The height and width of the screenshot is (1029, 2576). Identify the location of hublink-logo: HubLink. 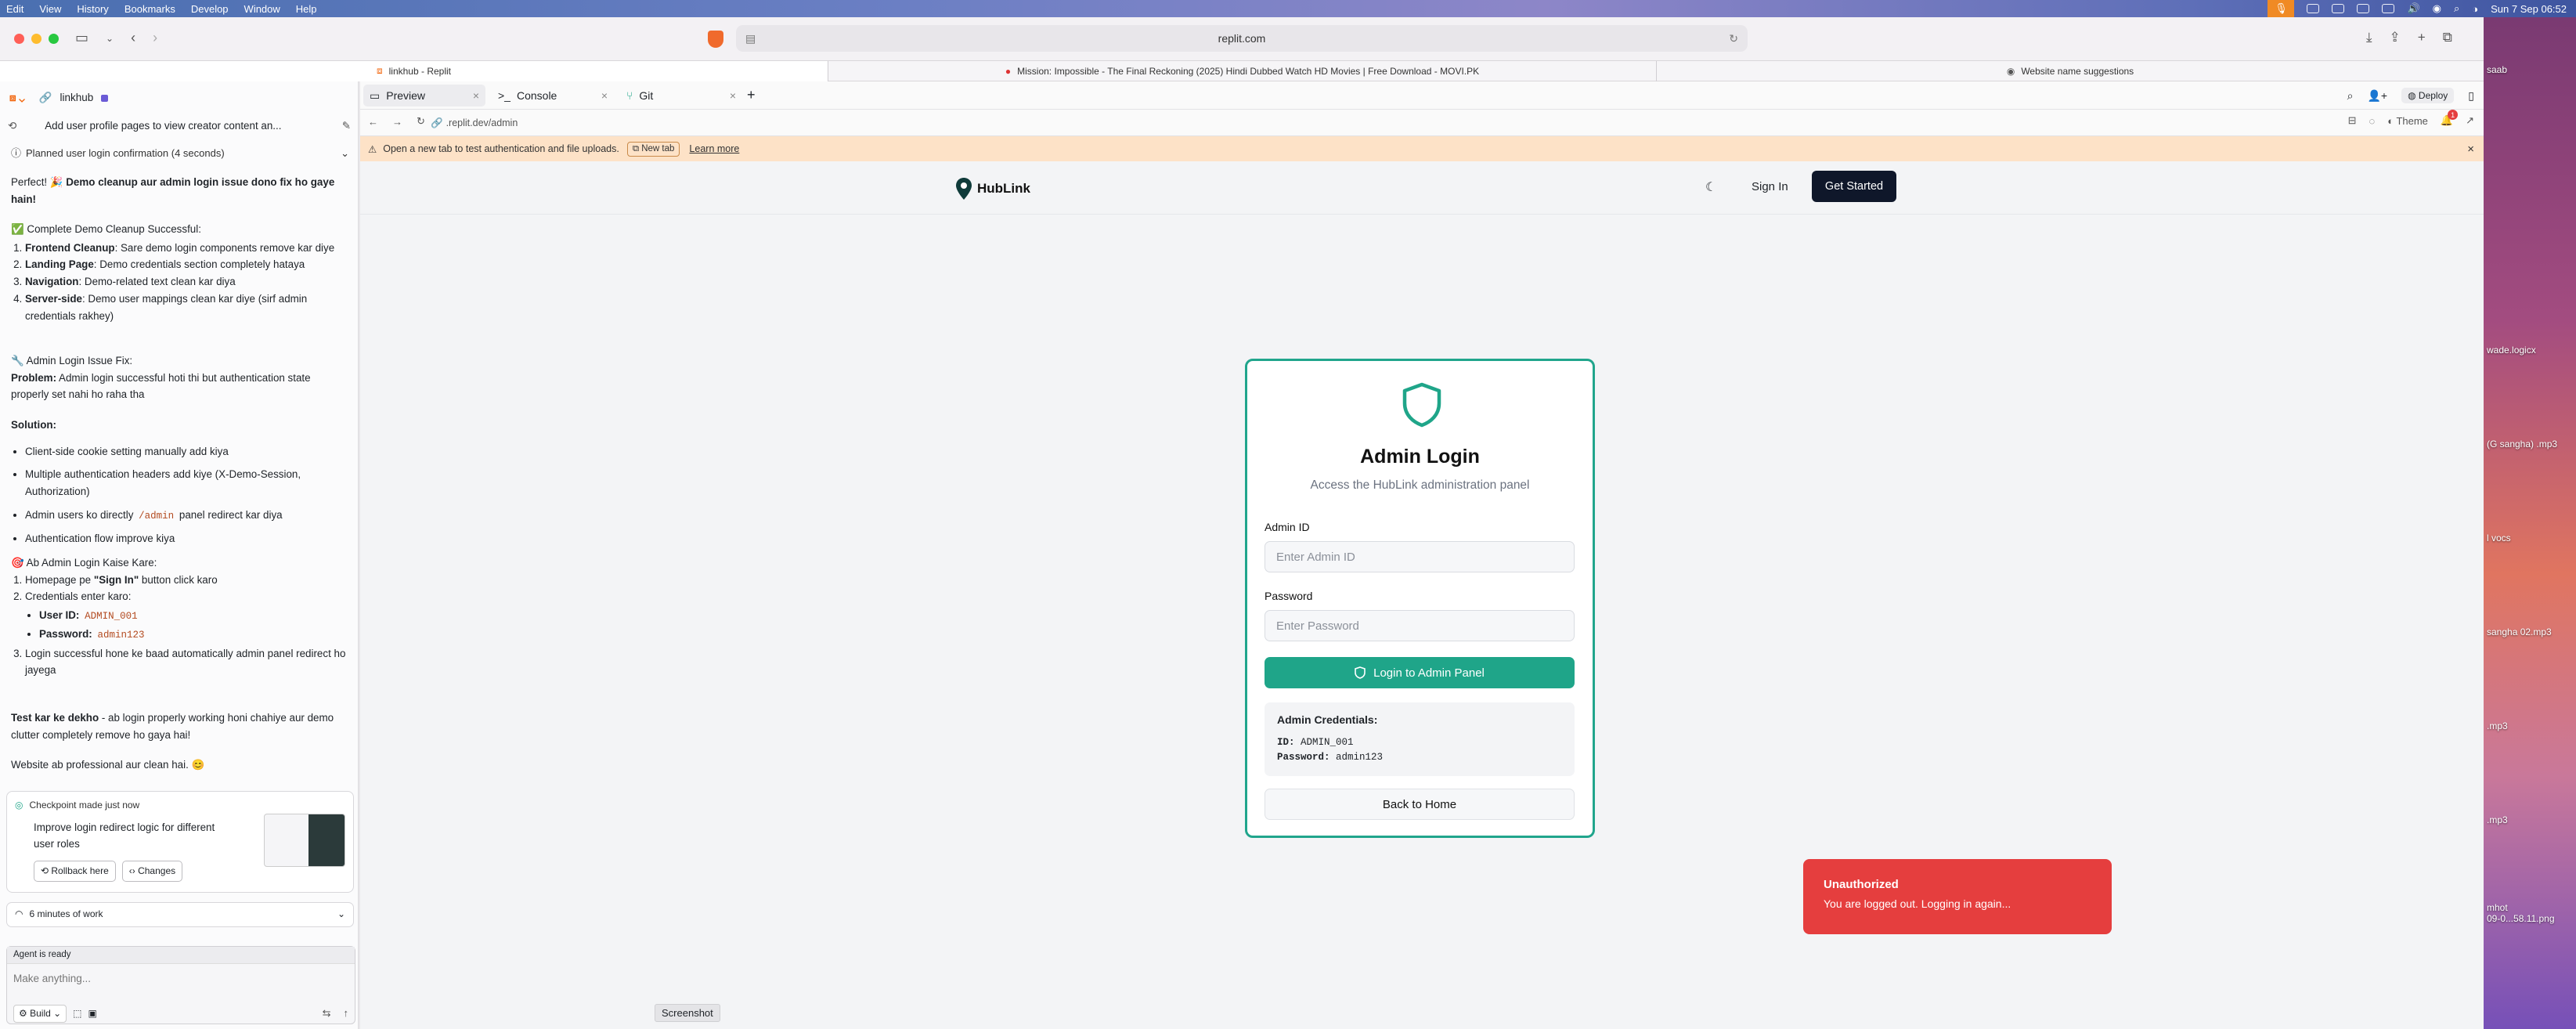
(993, 188).